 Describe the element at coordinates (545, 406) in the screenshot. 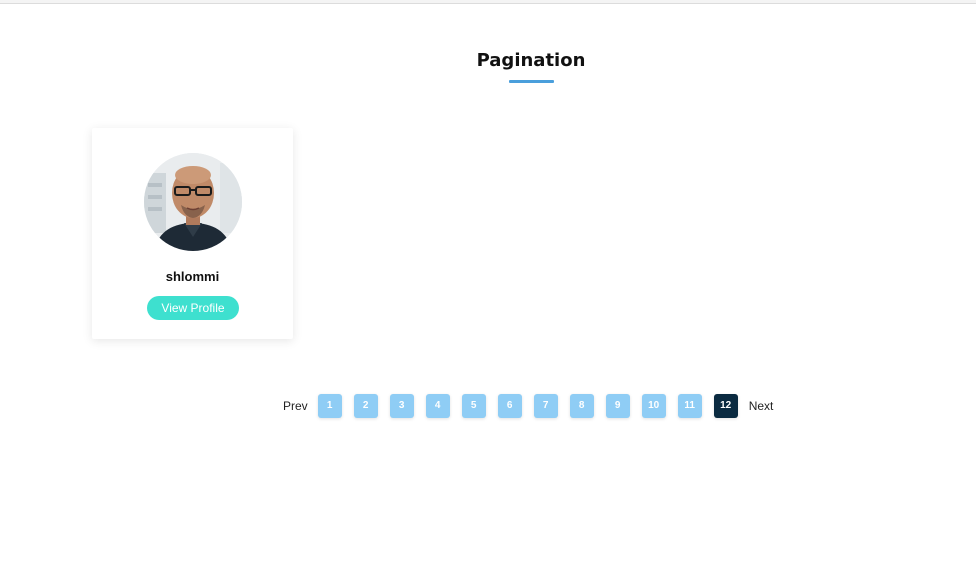

I see `page-7-button: 7` at that location.